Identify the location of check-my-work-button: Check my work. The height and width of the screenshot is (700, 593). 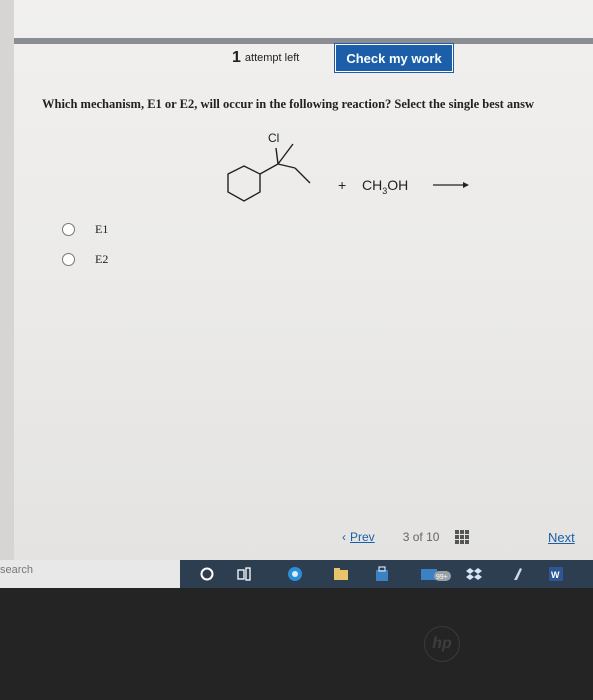
(394, 58).